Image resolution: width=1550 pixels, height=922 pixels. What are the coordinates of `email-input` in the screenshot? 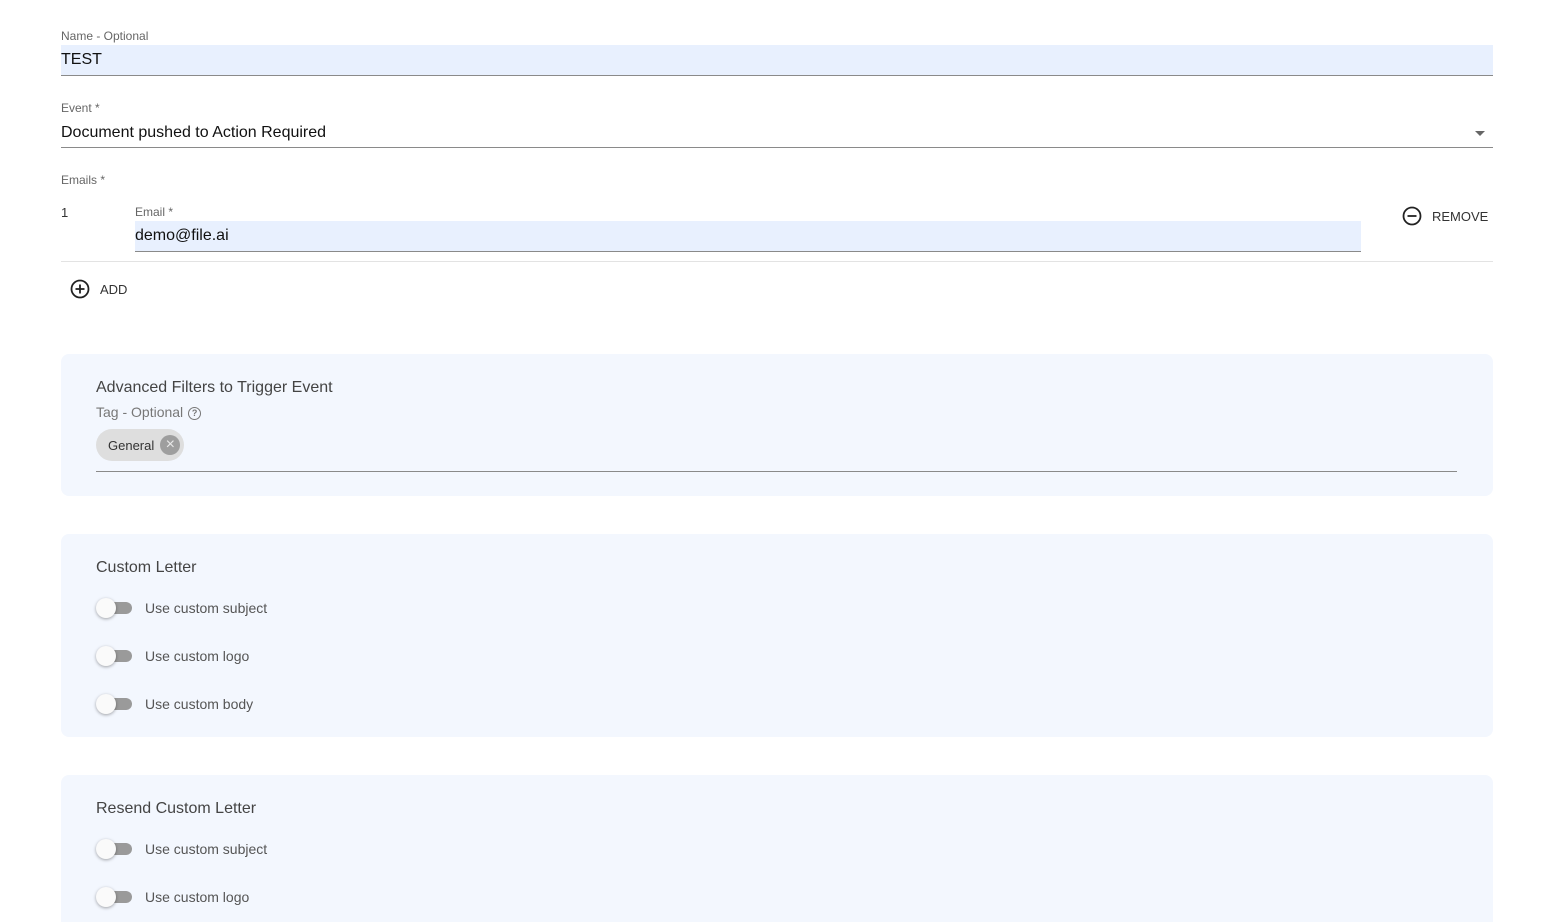 It's located at (748, 236).